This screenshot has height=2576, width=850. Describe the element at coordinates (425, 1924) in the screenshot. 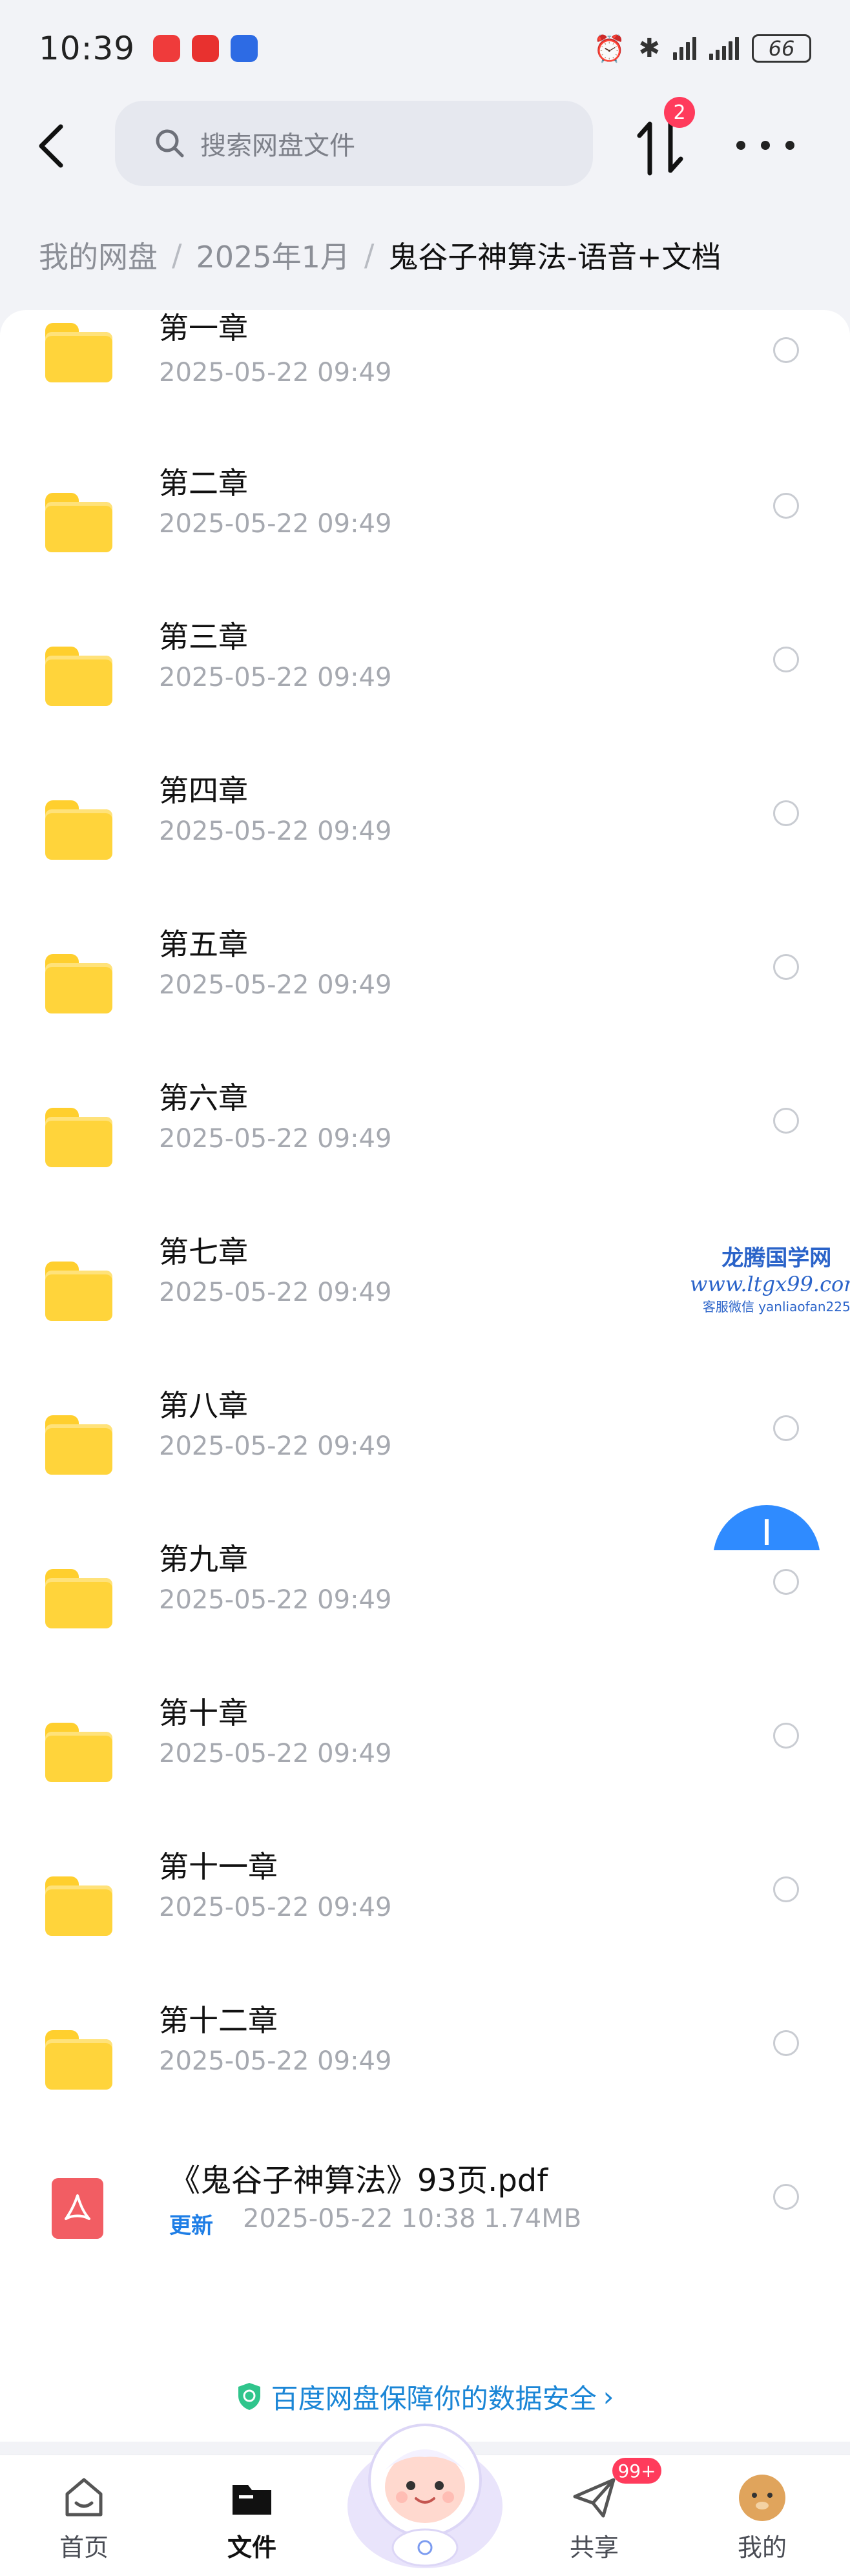

I see `folder-row: 第十一章 2025-05-22 09:49` at that location.